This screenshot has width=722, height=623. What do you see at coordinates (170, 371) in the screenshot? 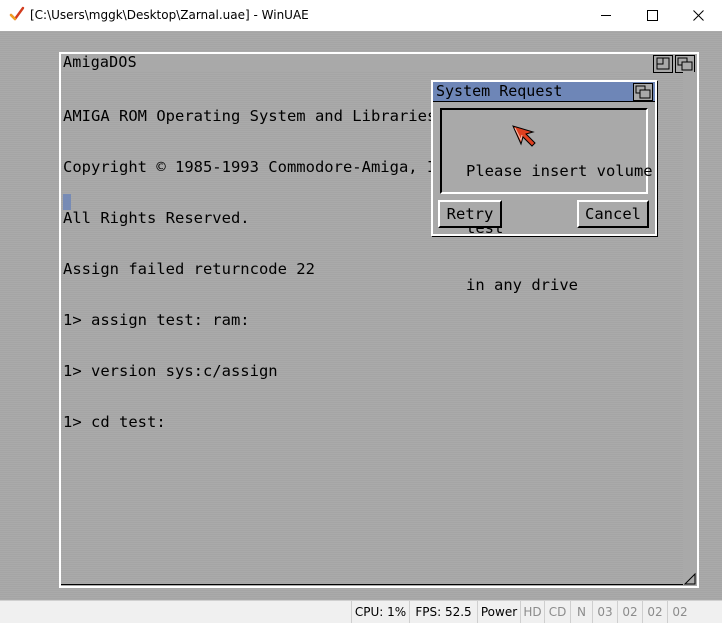
I see `console-line: 1> version sys:c/assign` at bounding box center [170, 371].